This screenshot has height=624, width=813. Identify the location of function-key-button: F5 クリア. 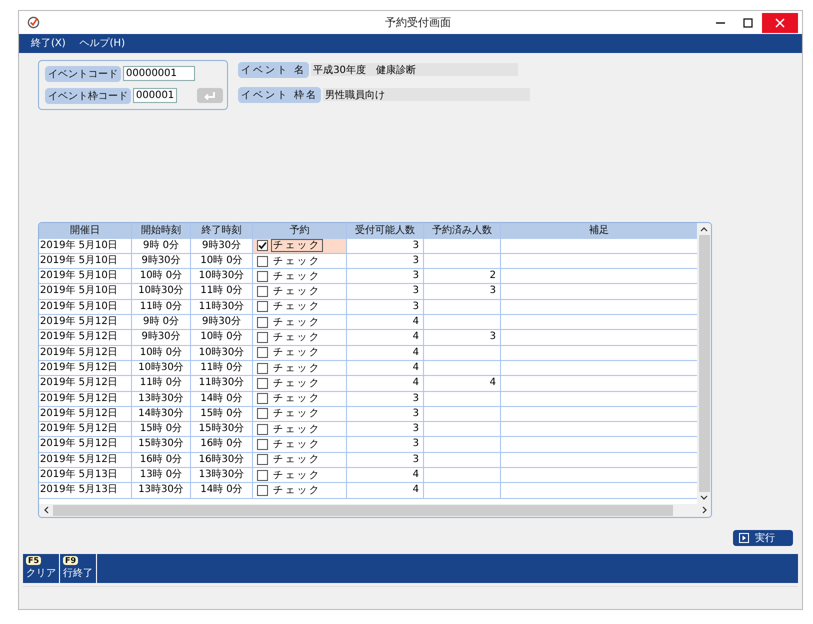
(41, 568).